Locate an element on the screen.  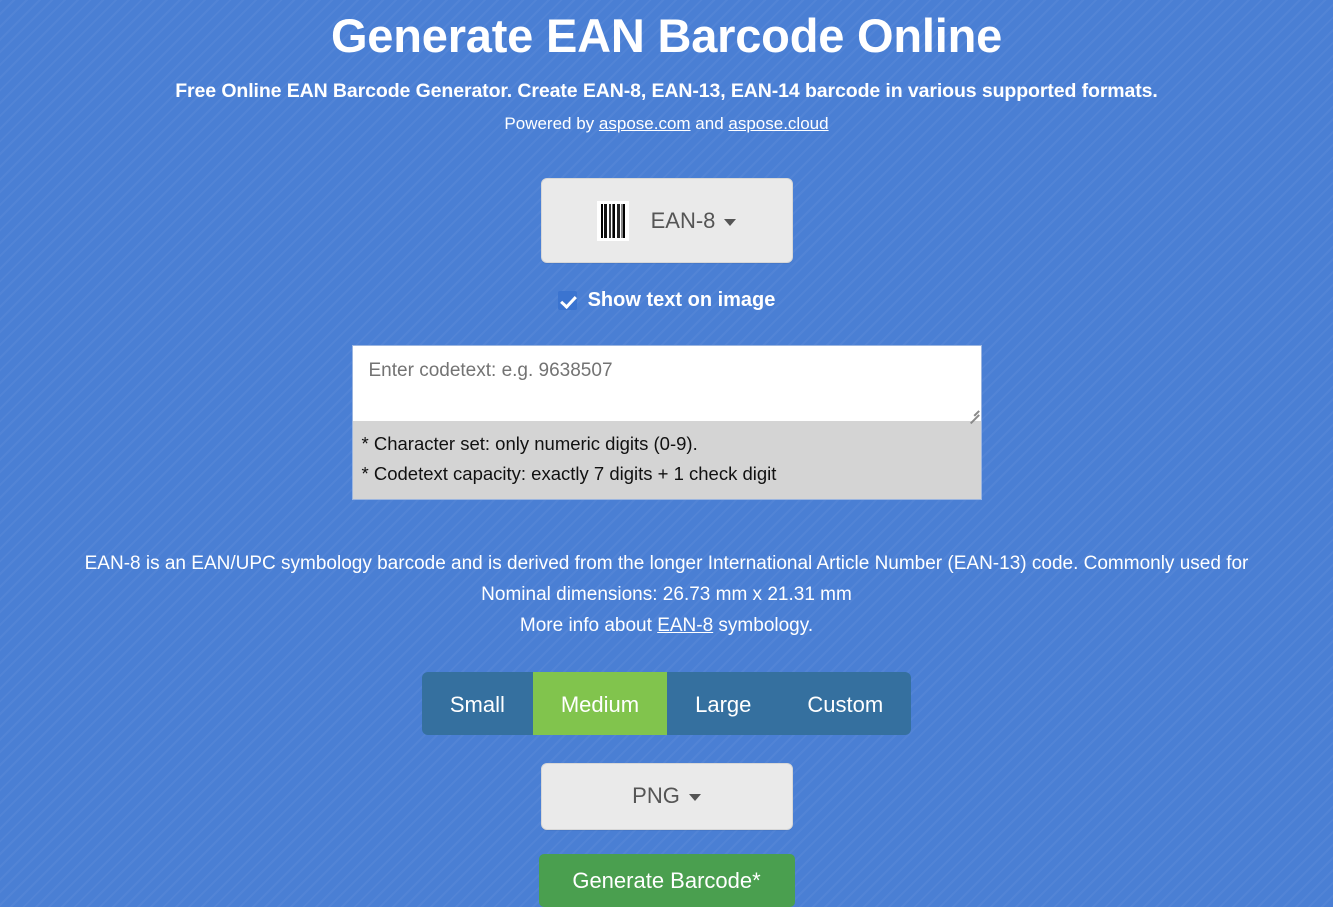
size-option-large: Large is located at coordinates (723, 703).